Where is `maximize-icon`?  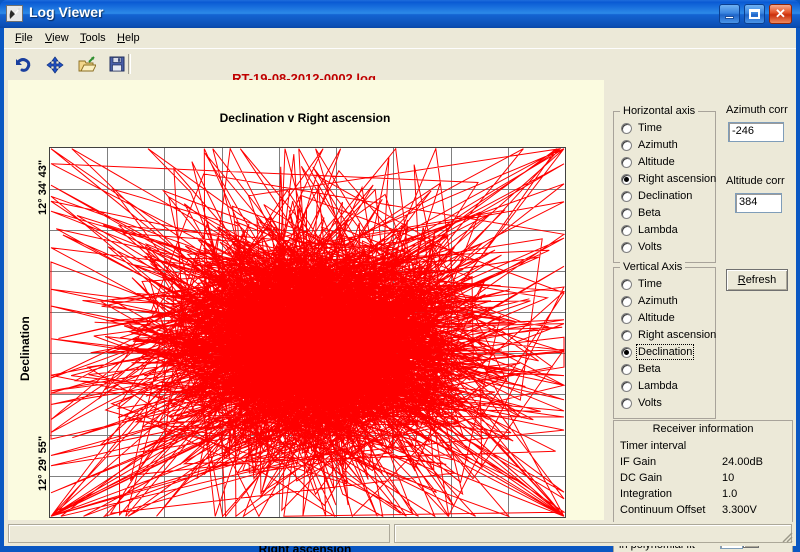
maximize-icon is located at coordinates (754, 14).